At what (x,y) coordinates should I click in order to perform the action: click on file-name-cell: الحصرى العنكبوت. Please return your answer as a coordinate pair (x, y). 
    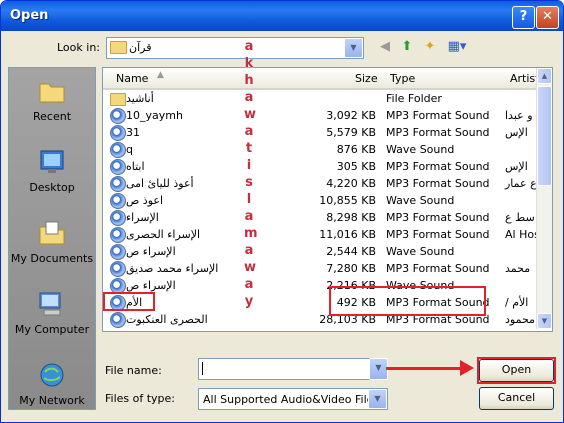
    Looking at the image, I should click on (167, 319).